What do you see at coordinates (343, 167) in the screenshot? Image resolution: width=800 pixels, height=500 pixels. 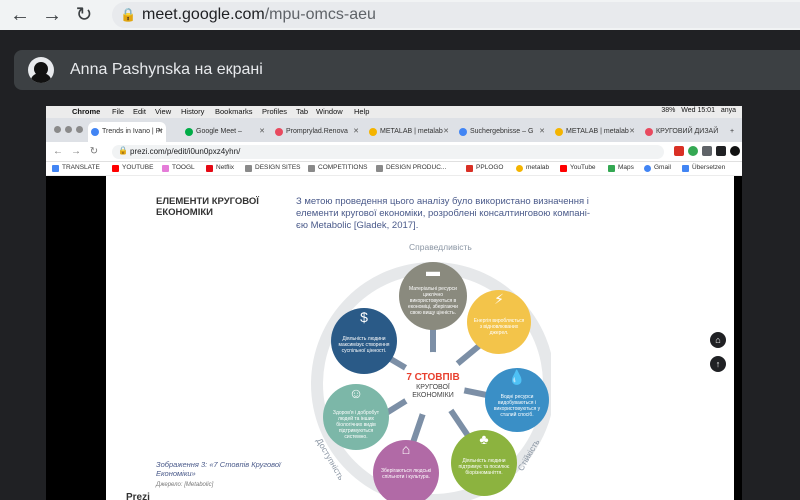 I see `bookmark-label: COMPETITIONS` at bounding box center [343, 167].